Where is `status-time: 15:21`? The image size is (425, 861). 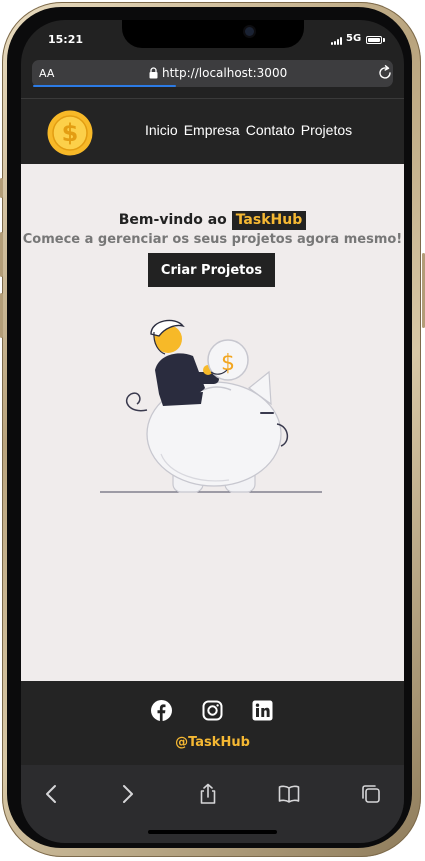
status-time: 15:21 is located at coordinates (66, 39).